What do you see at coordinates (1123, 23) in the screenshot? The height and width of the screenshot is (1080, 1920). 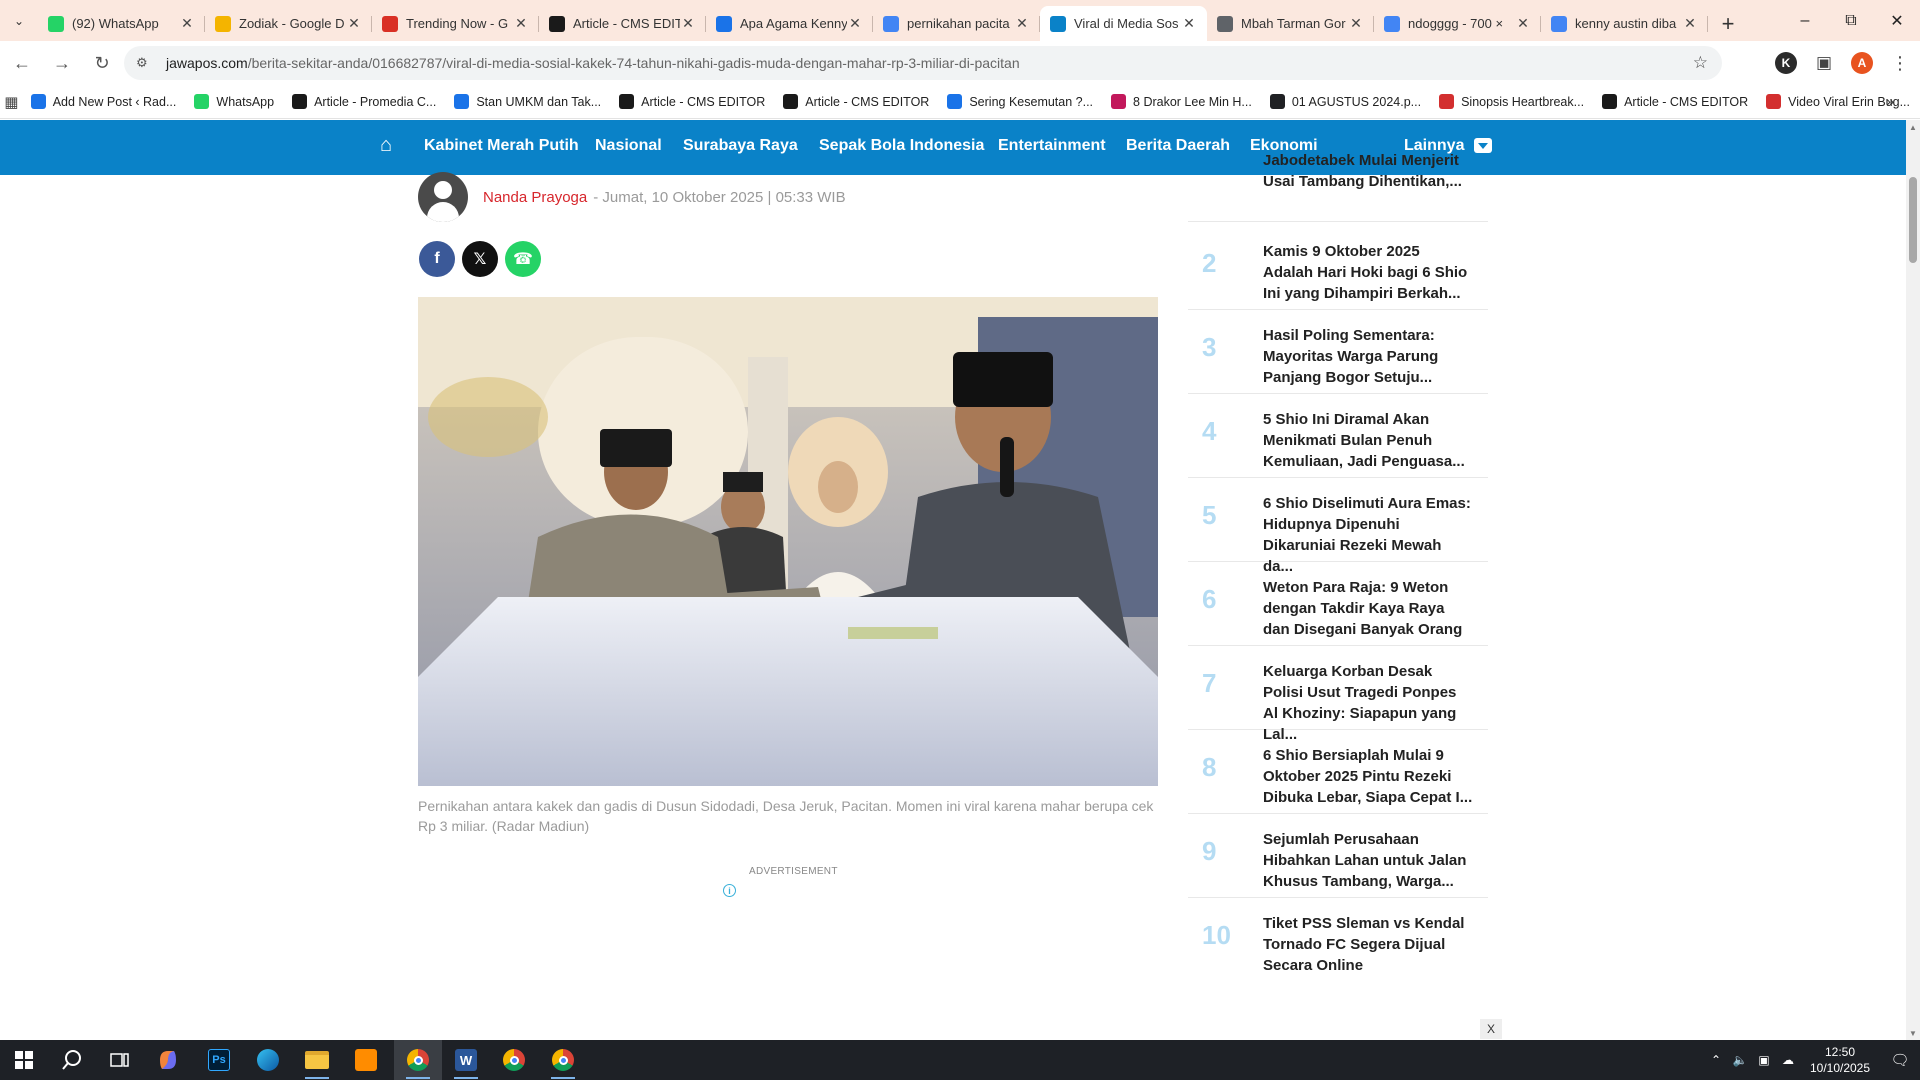 I see `browser-tab: Viral di Media Sos ✕` at bounding box center [1123, 23].